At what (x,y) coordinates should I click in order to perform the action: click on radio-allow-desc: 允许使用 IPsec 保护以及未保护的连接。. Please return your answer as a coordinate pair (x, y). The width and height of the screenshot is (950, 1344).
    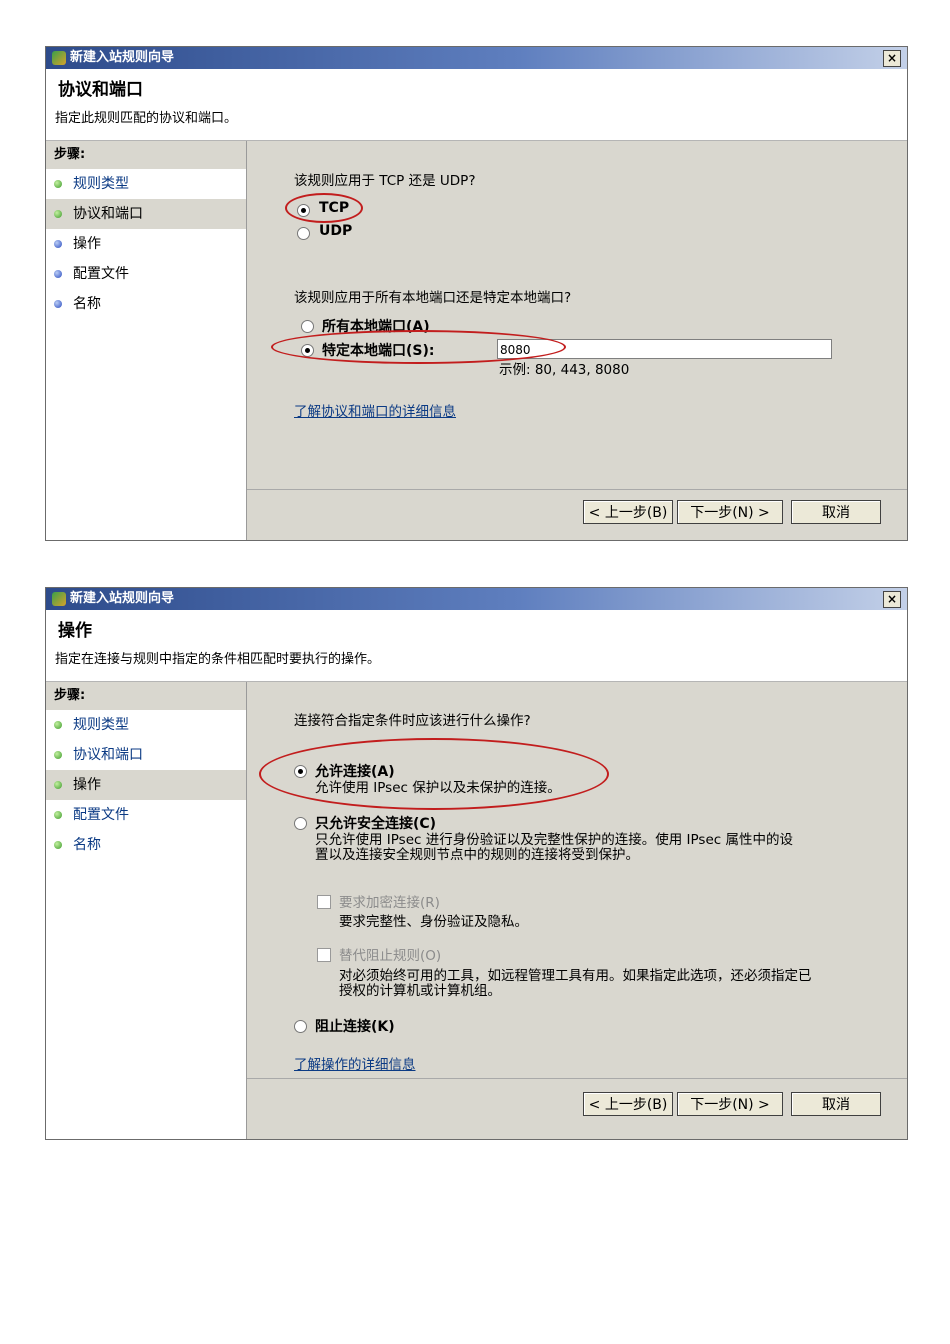
    Looking at the image, I should click on (438, 788).